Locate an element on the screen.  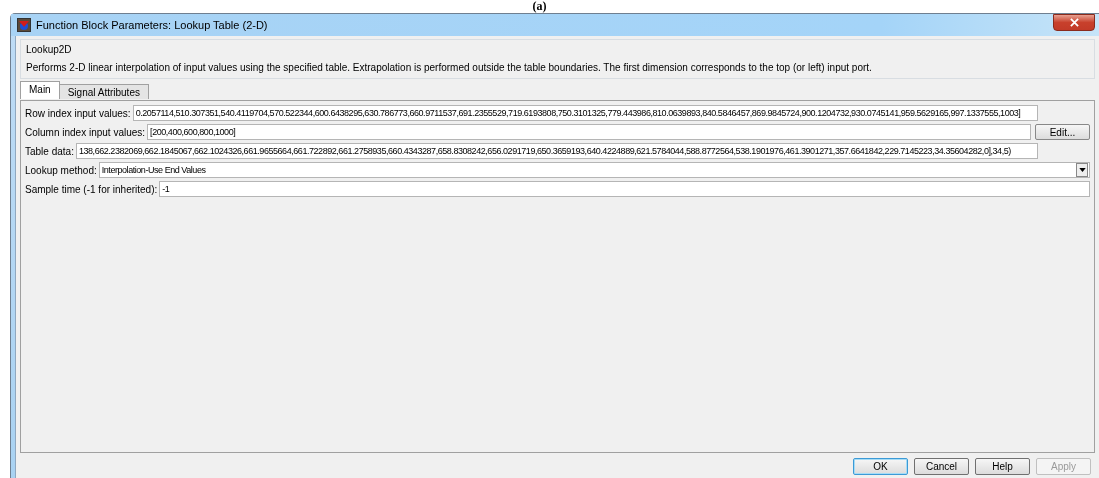
dropdown: Interpolation-Use End Values is located at coordinates (594, 170).